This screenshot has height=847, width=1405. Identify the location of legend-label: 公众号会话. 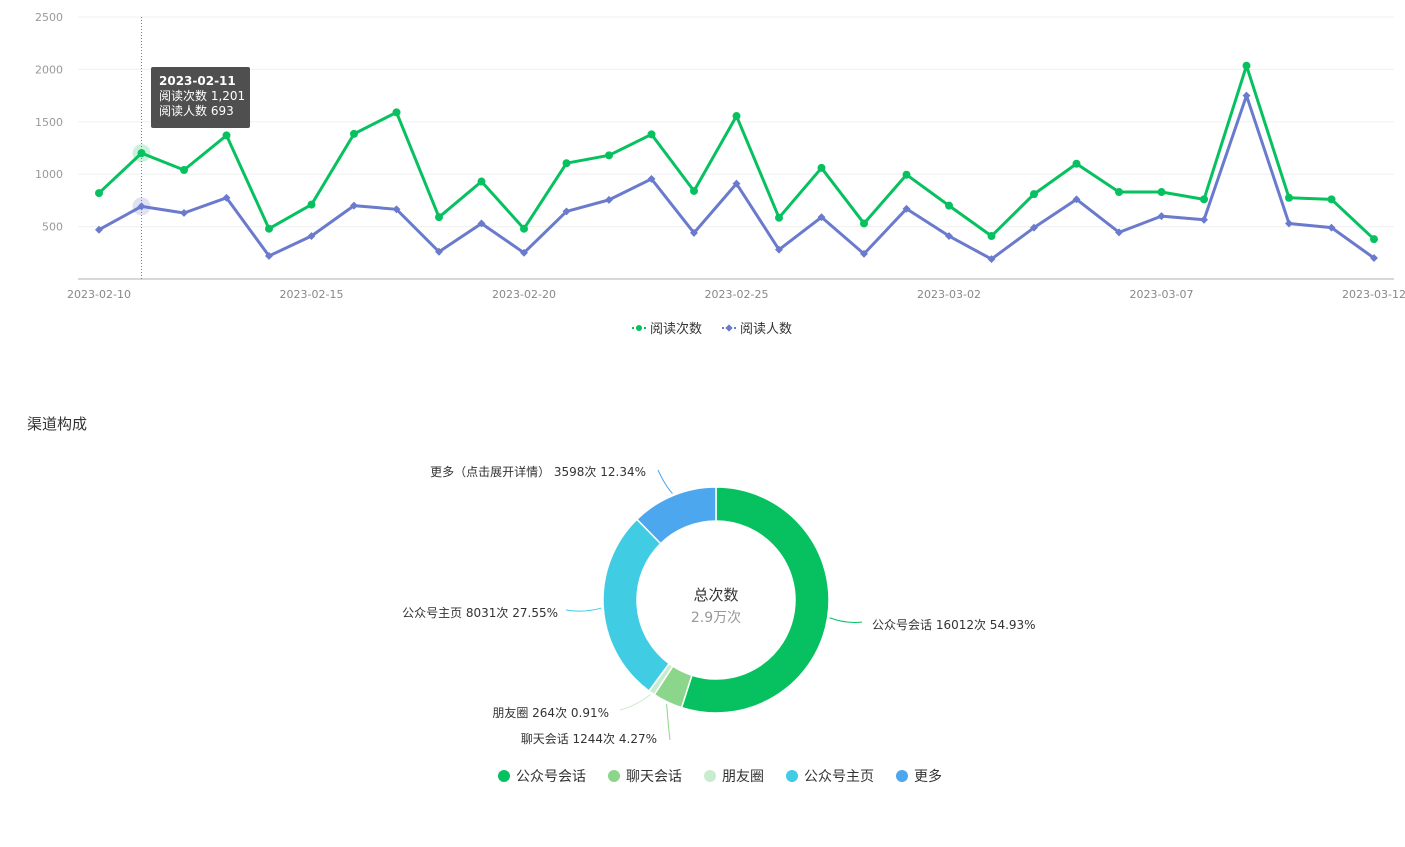
(551, 777).